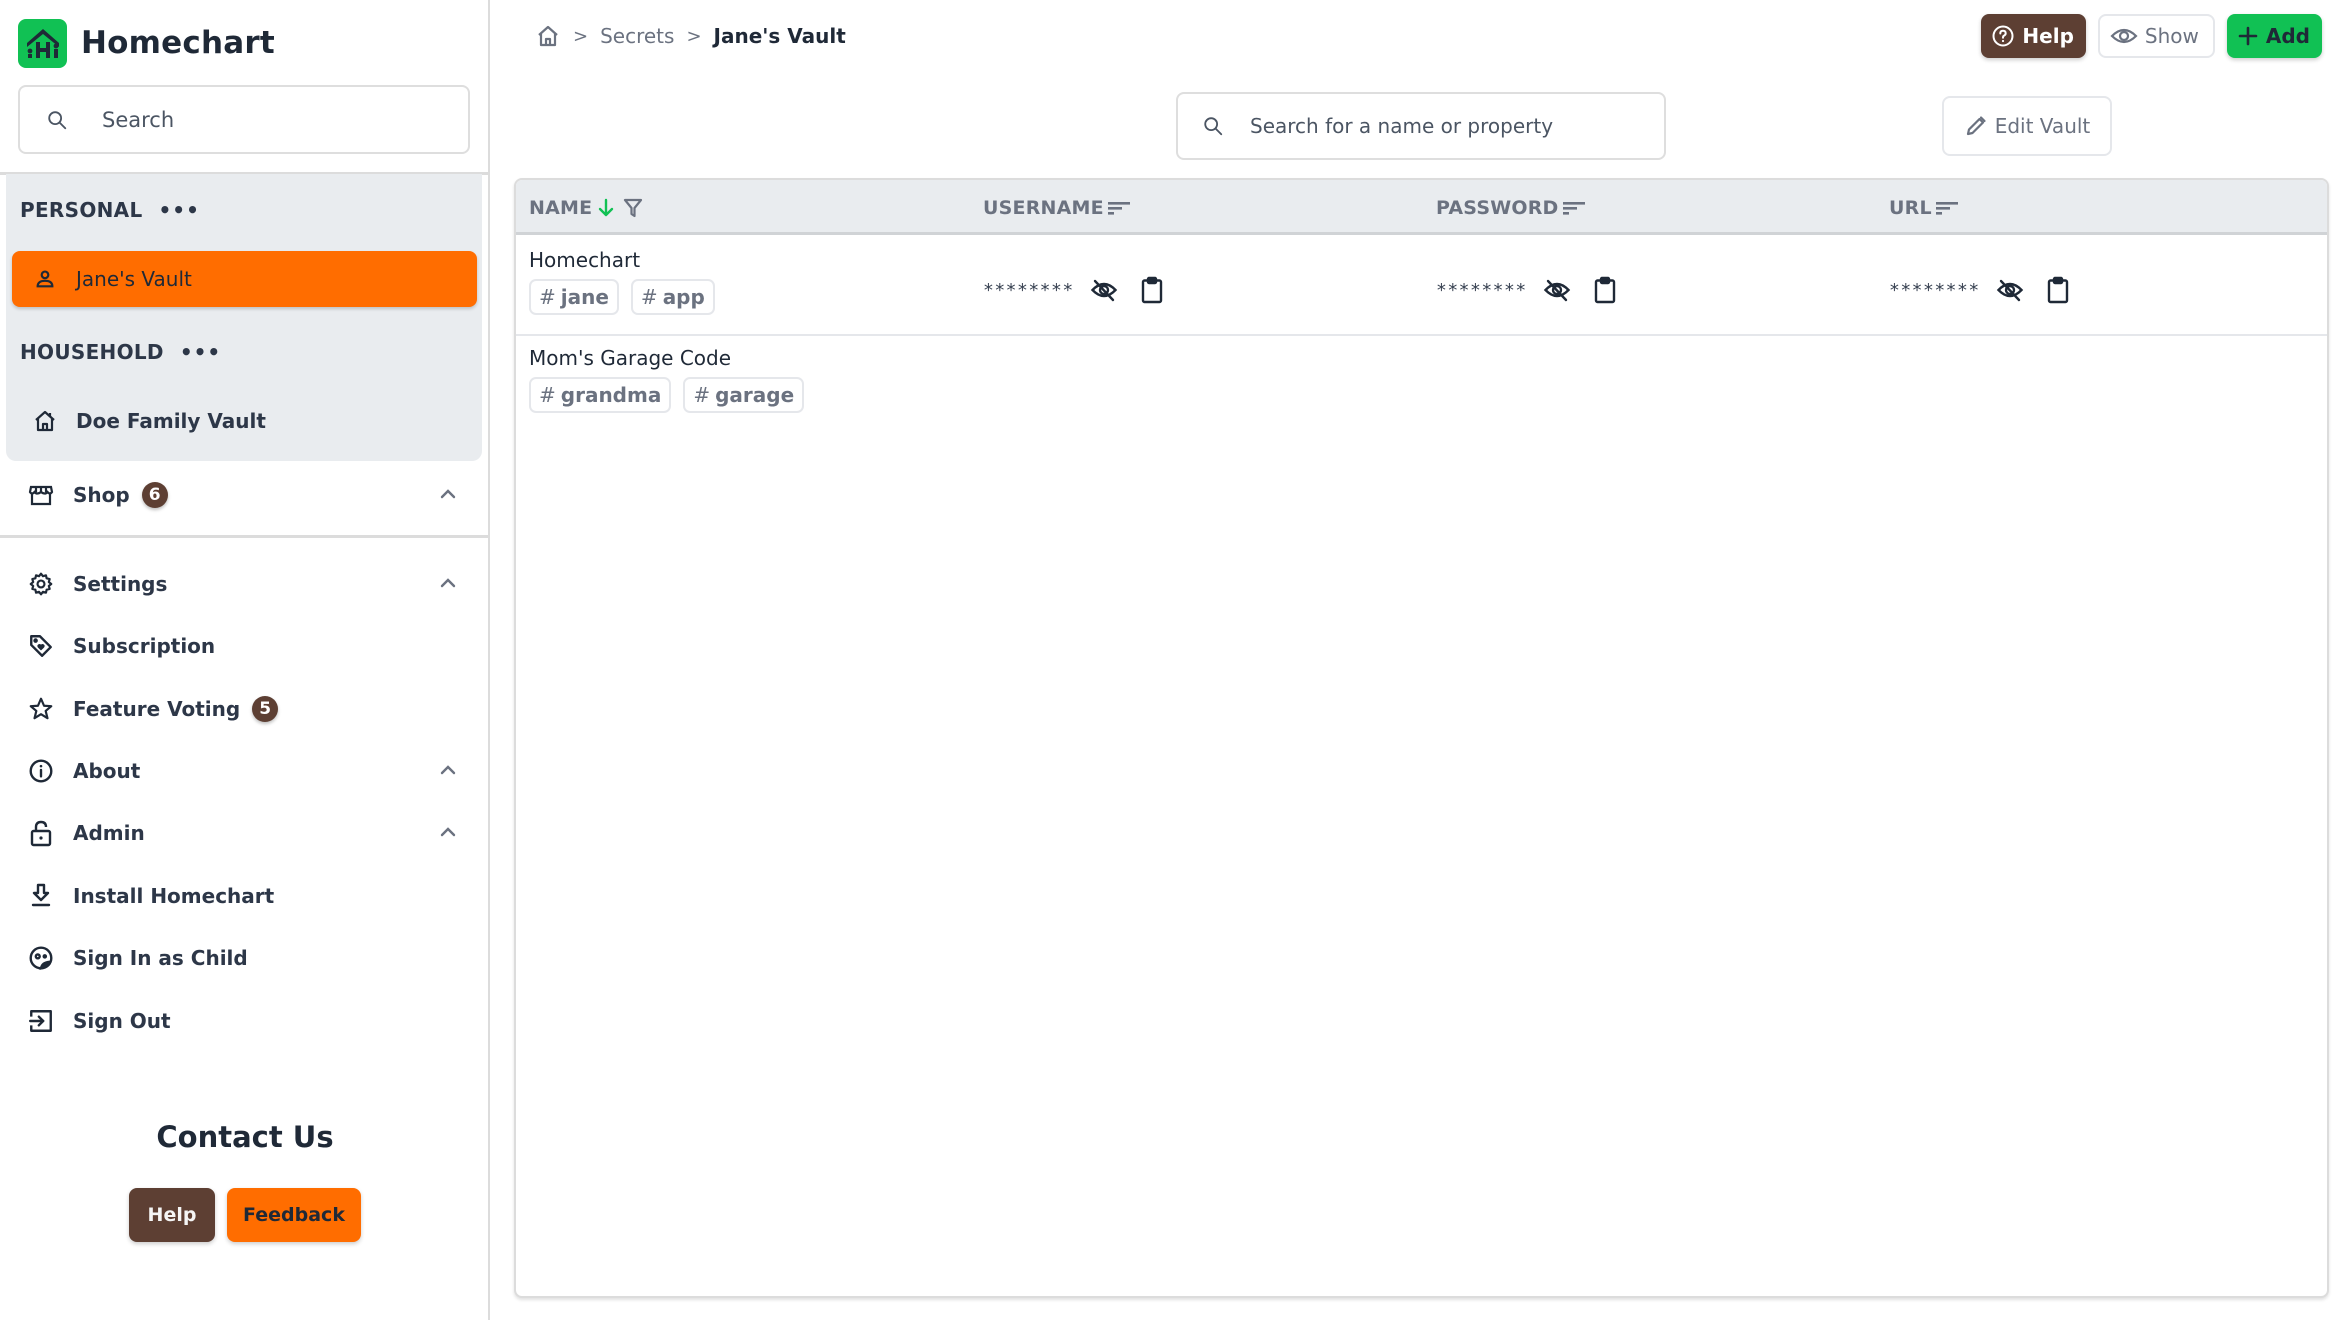 Image resolution: width=2347 pixels, height=1320 pixels. Describe the element at coordinates (172, 1215) in the screenshot. I see `contact-help-button: Help` at that location.